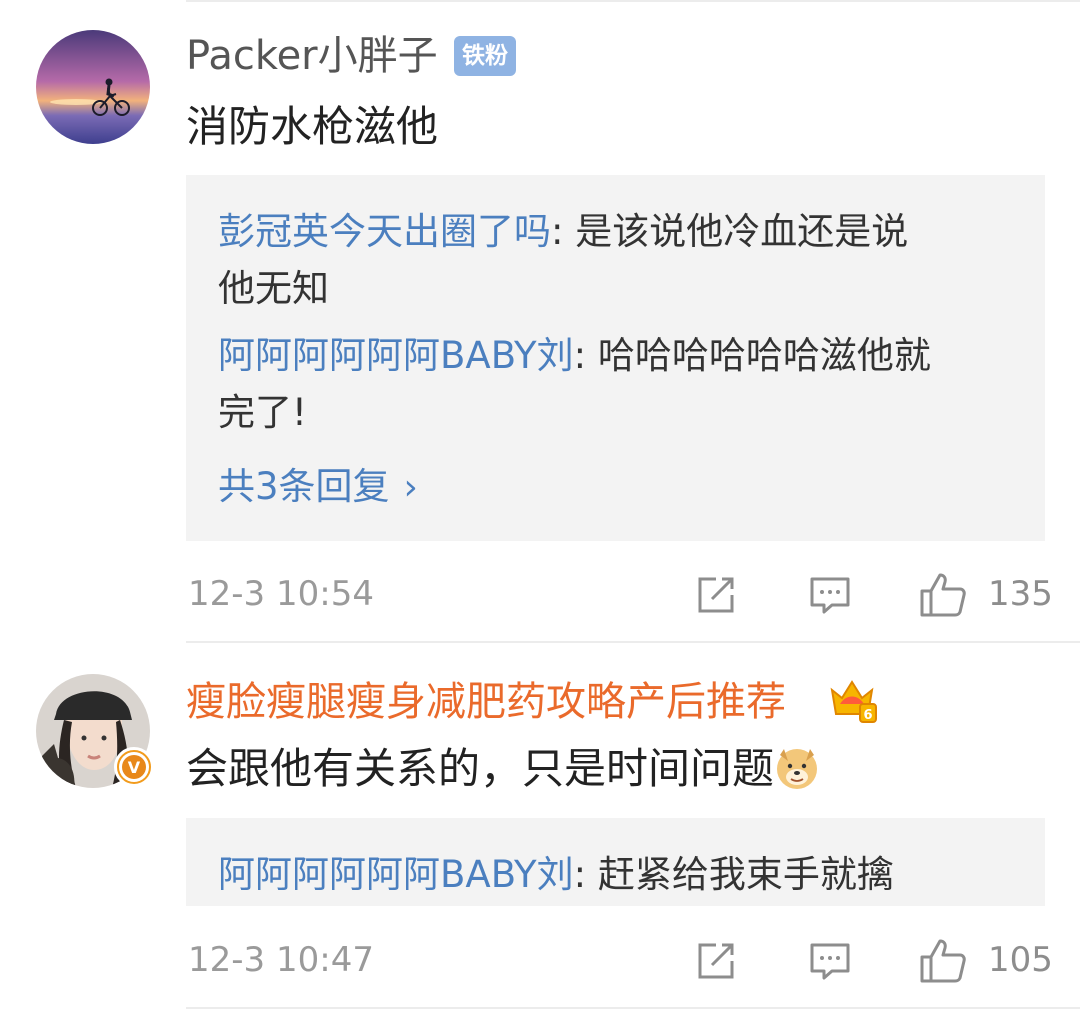  I want to click on vip-level: 6, so click(867, 715).